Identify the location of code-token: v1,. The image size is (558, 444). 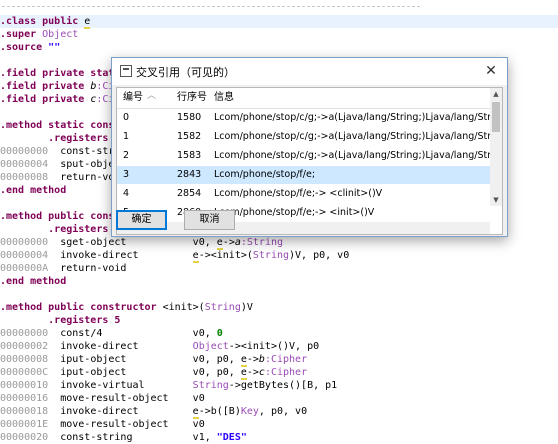
(204, 437).